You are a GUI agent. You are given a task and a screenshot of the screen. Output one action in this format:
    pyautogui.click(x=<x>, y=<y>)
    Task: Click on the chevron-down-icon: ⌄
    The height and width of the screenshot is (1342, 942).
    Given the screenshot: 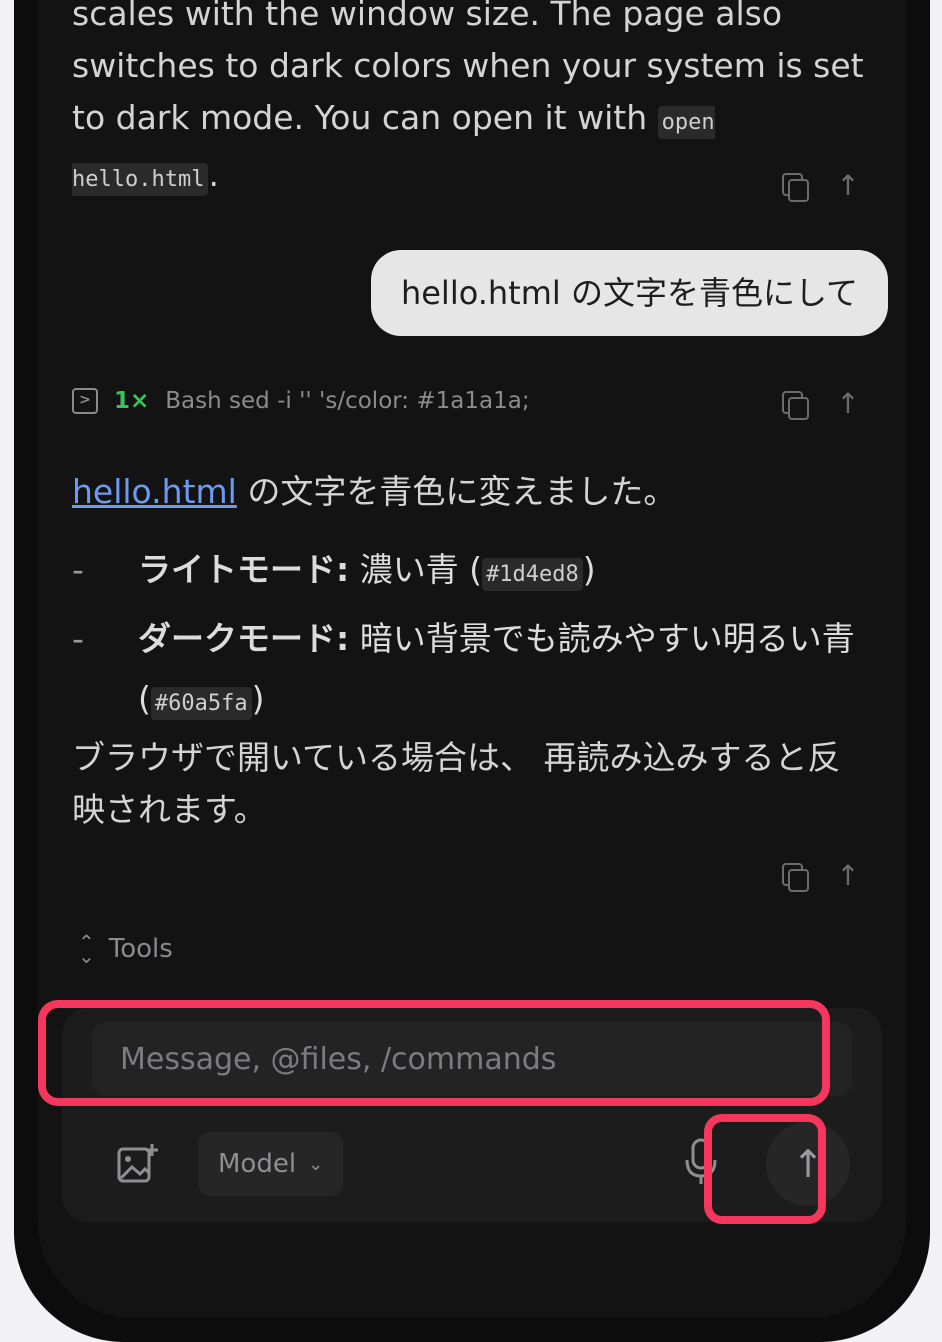 What is the action you would take?
    pyautogui.click(x=316, y=1164)
    